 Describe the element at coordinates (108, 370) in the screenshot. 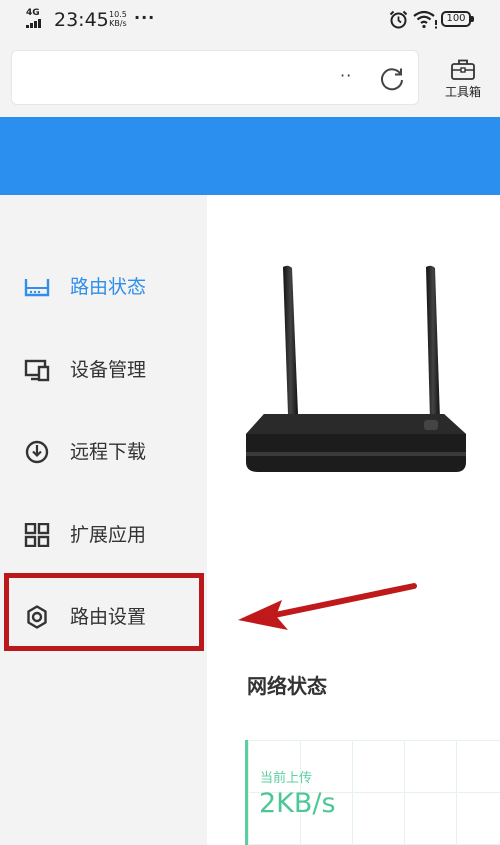

I see `sidebar-item-label: 设备管理` at that location.